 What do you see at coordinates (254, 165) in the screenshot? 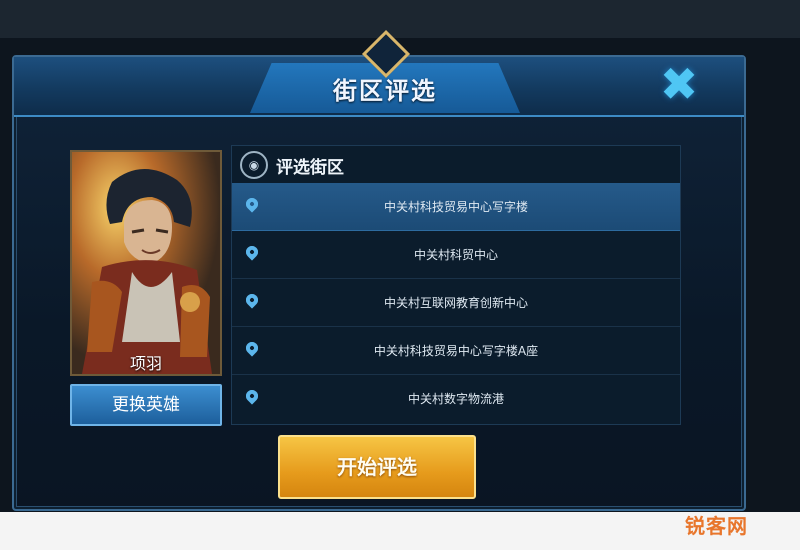
I see `map-pin-icon: ◉` at bounding box center [254, 165].